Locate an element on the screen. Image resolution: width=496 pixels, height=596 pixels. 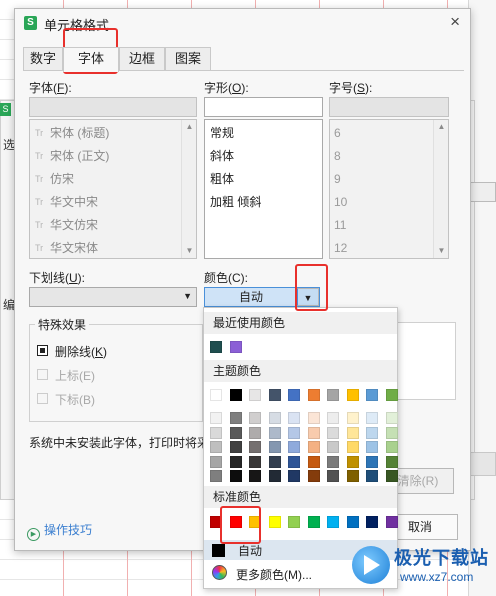
list-item: Tr 华文宋体 is located at coordinates (113, 247).